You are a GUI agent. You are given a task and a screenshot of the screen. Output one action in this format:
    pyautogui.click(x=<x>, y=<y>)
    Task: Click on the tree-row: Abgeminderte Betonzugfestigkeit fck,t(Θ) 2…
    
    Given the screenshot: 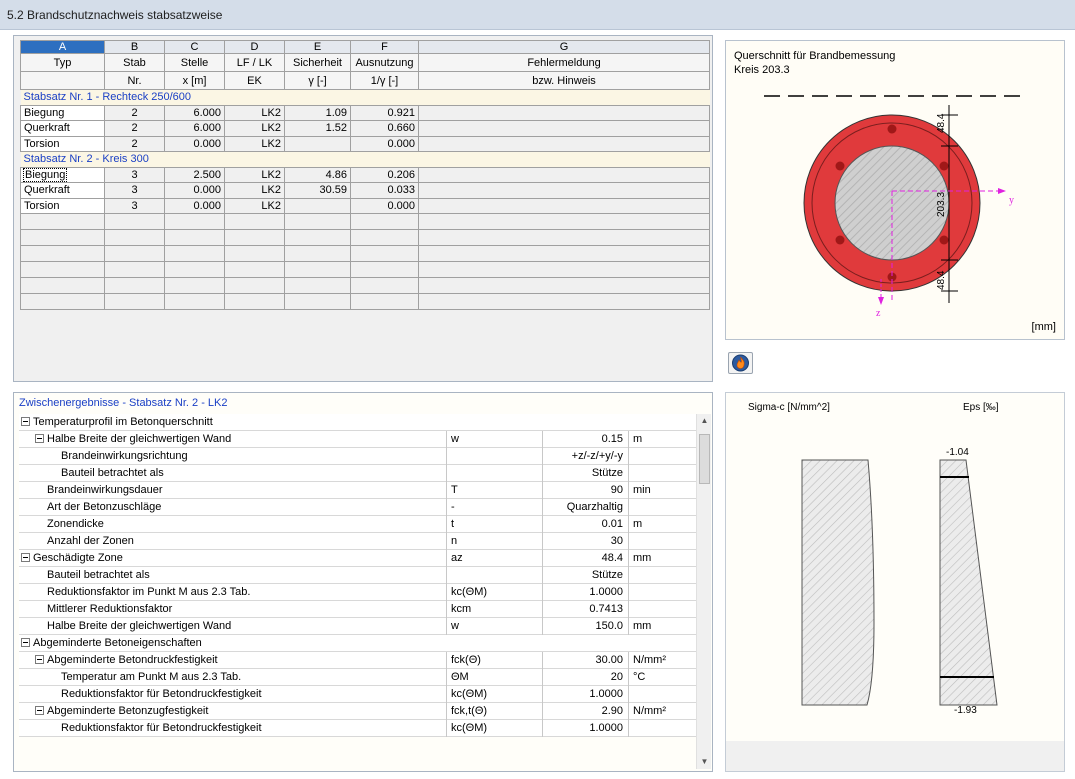 What is the action you would take?
    pyautogui.click(x=358, y=711)
    